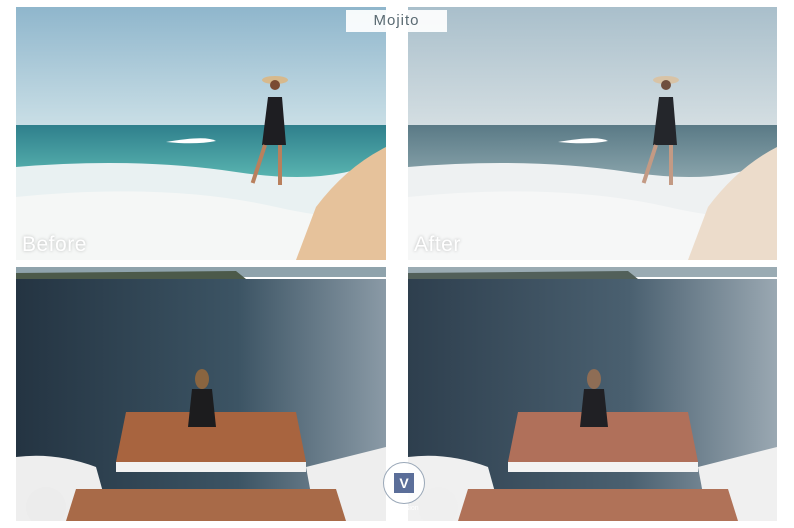  I want to click on brand-logo: V, so click(404, 483).